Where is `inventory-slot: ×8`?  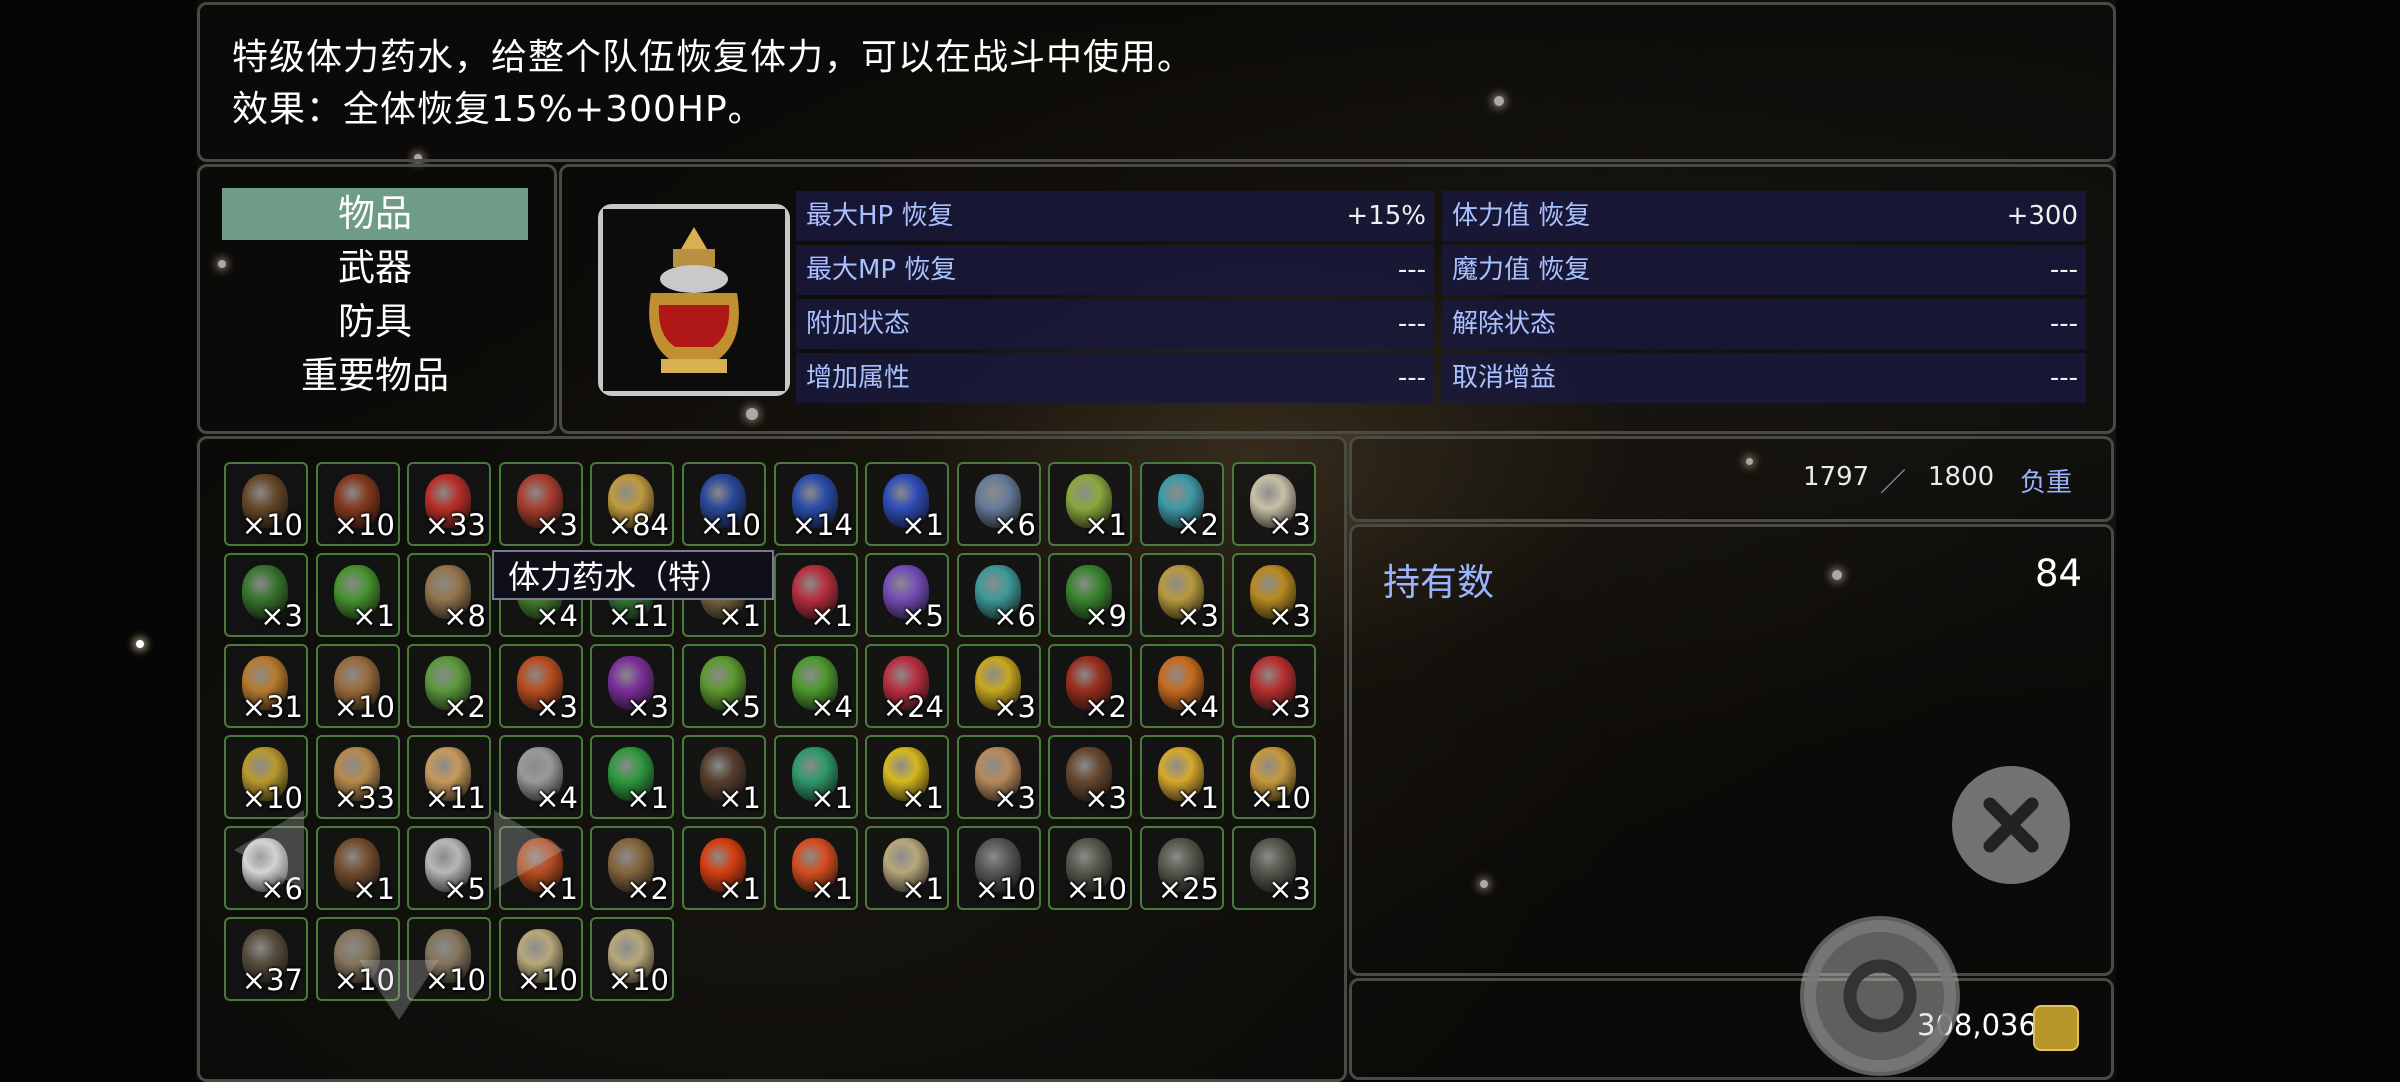
inventory-slot: ×8 is located at coordinates (449, 595).